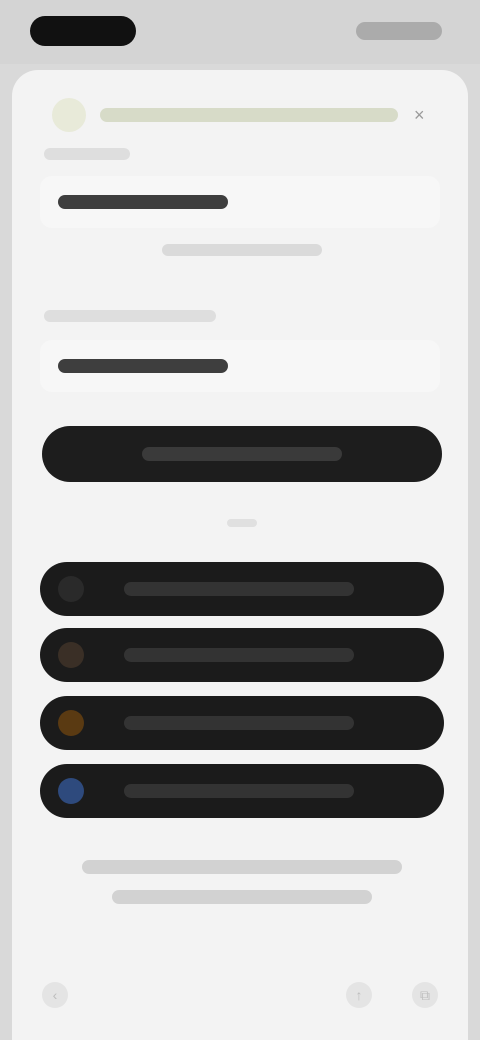 This screenshot has height=1040, width=480. I want to click on facebook-icon, so click(71, 791).